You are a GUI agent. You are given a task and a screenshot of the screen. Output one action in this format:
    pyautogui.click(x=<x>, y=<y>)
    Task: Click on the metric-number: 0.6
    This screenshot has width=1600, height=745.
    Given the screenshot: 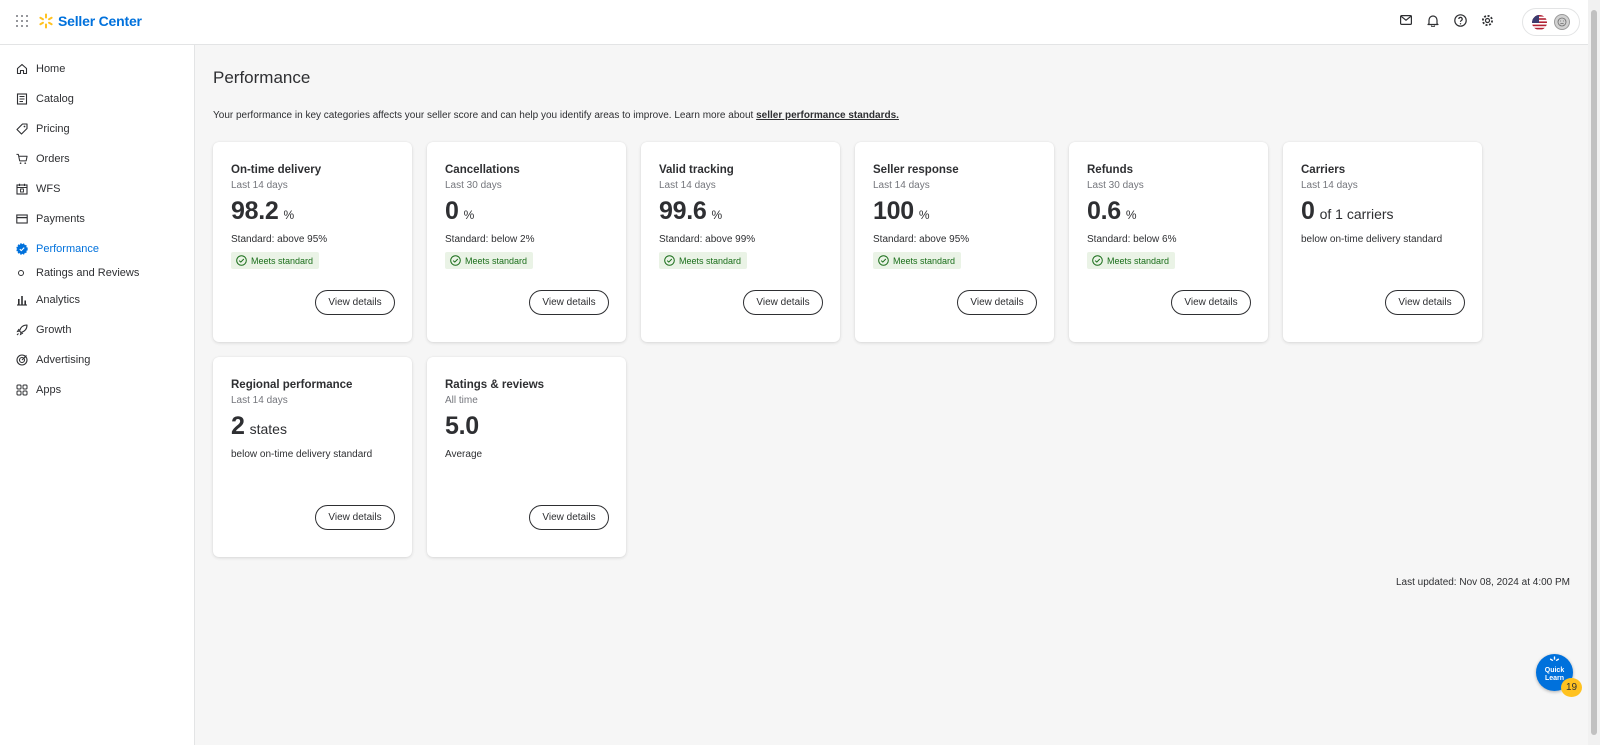 What is the action you would take?
    pyautogui.click(x=1104, y=211)
    